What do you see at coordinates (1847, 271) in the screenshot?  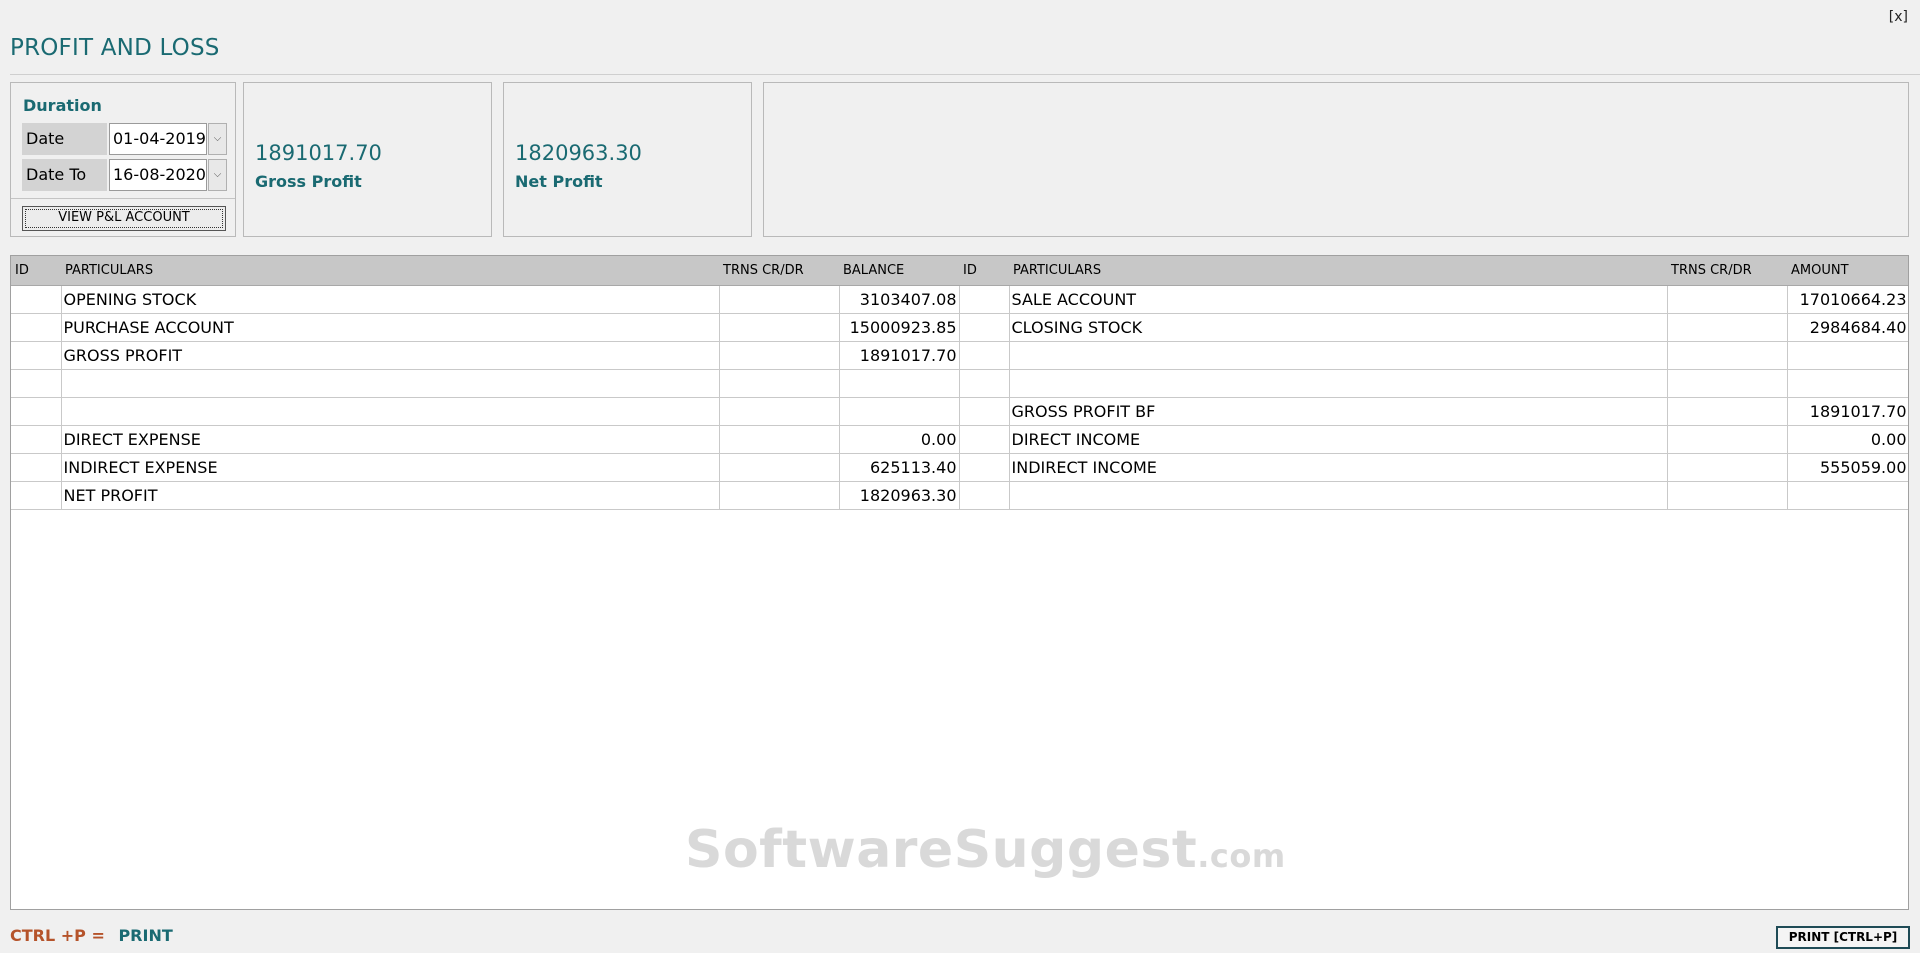 I see `col-header-amount: AMOUNT` at bounding box center [1847, 271].